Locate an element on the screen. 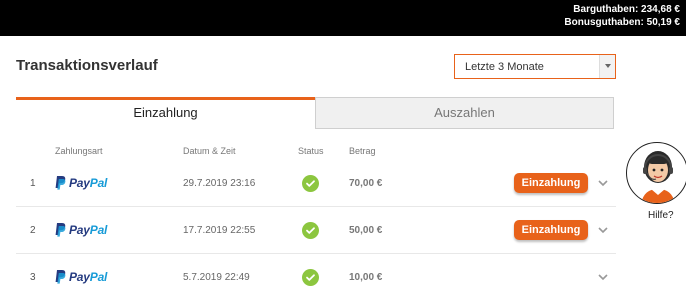 The height and width of the screenshot is (293, 686). help-widget: Hilfe? is located at coordinates (655, 185).